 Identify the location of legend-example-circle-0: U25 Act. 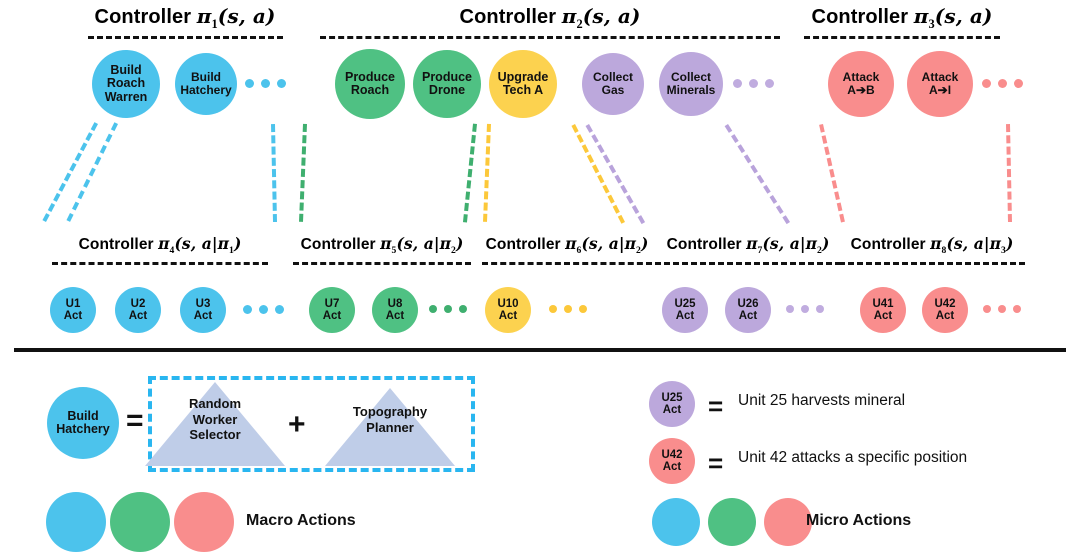
(672, 404).